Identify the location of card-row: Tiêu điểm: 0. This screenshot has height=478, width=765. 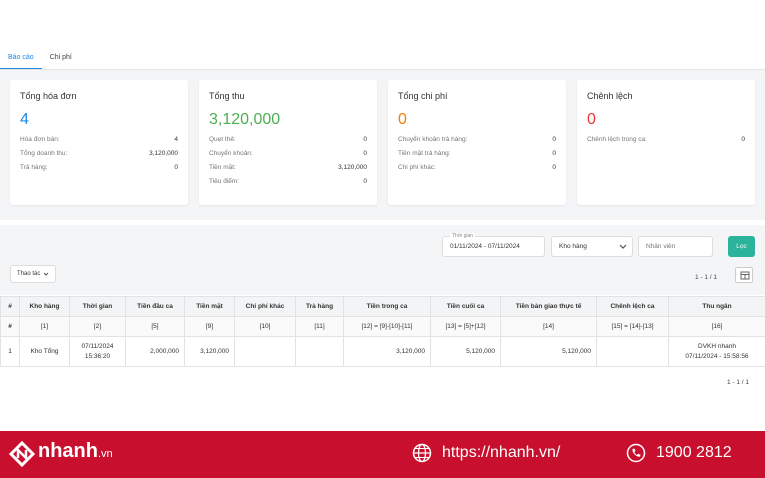
(288, 181).